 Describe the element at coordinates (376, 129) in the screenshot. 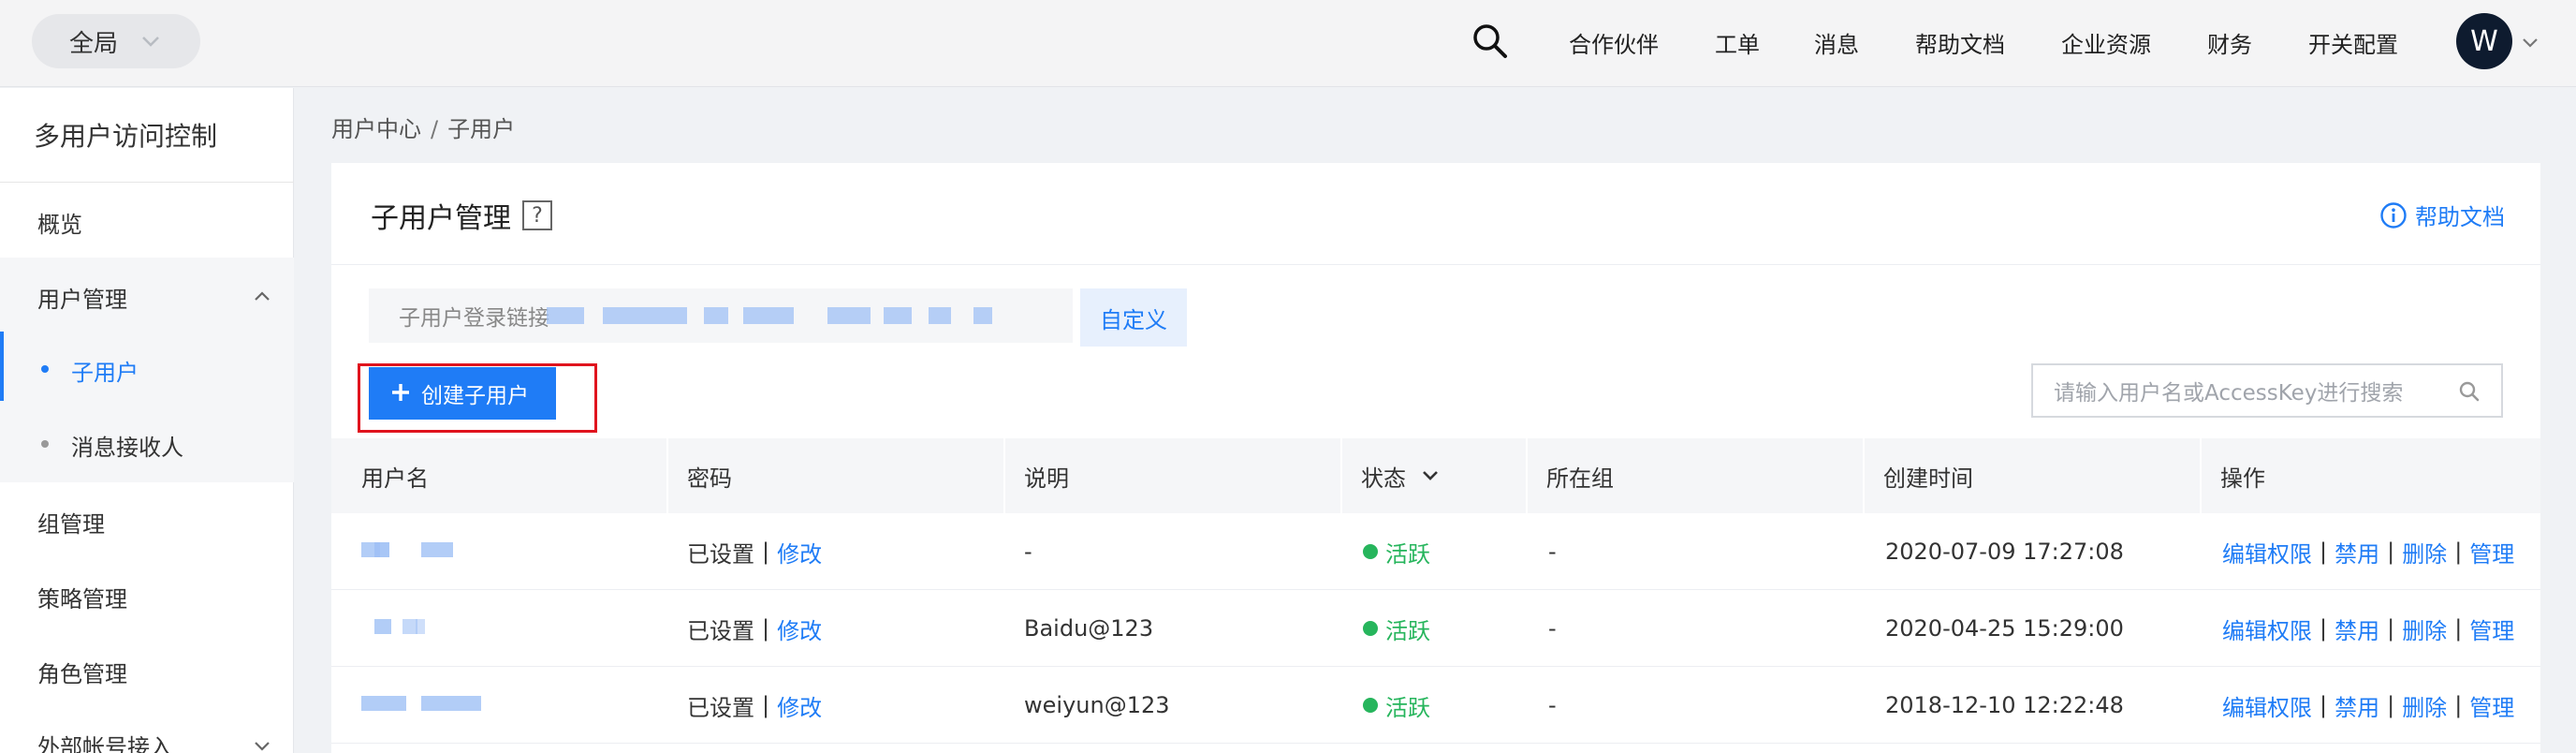

I see `breadcrumb-root: 用户中心` at that location.